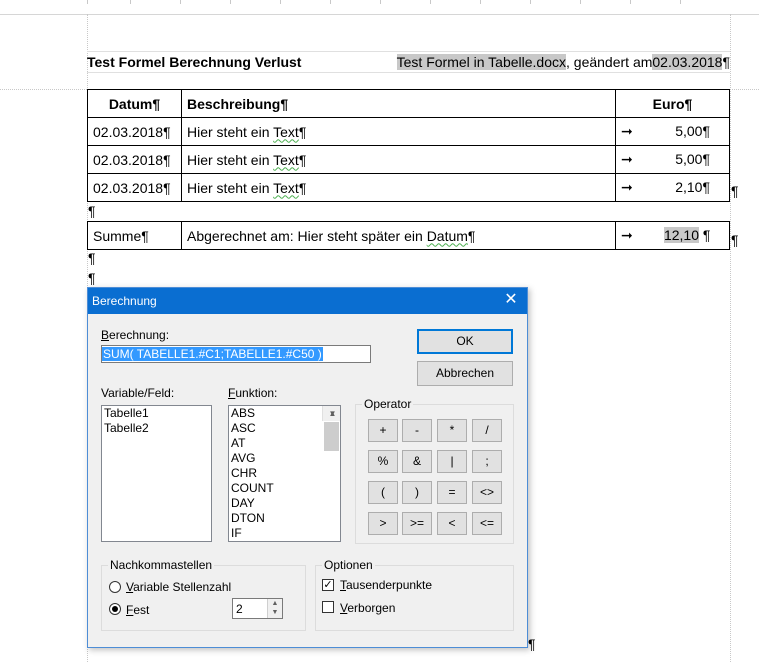 The image size is (759, 662). I want to click on operator-percent-button: %, so click(383, 461).